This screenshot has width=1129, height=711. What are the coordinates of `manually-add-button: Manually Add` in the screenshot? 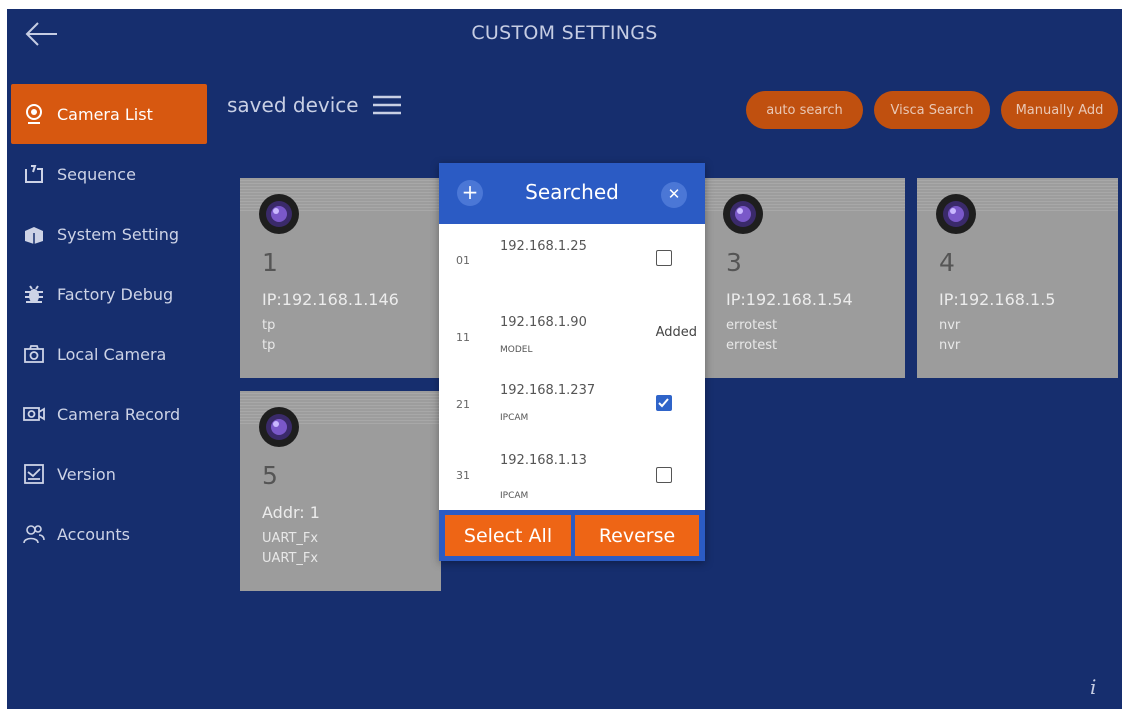 It's located at (1059, 110).